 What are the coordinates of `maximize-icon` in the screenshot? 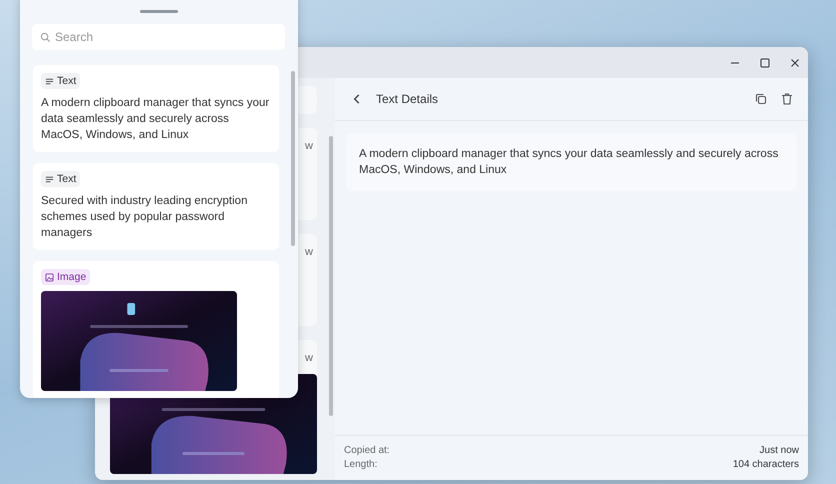 It's located at (765, 63).